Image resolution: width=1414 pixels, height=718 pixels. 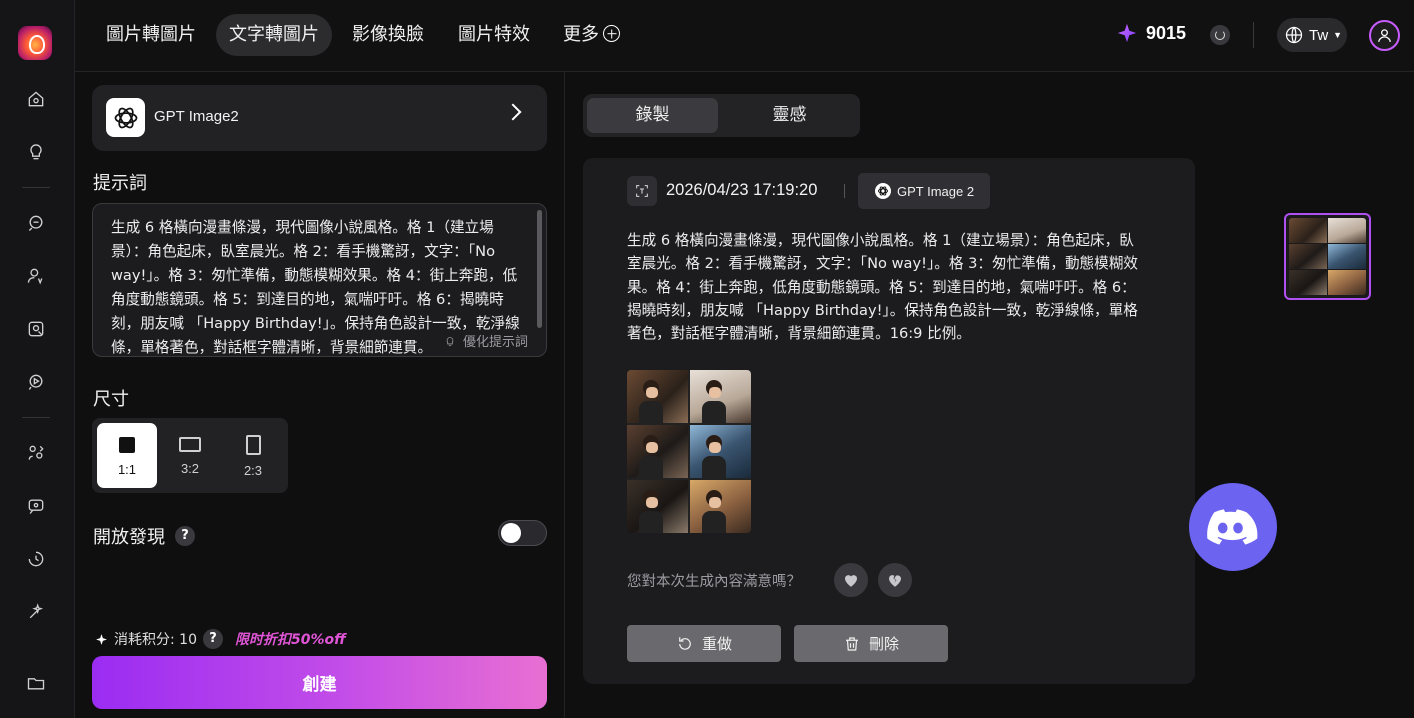 I want to click on tab-text-to-image: 文字轉圖片, so click(x=274, y=35).